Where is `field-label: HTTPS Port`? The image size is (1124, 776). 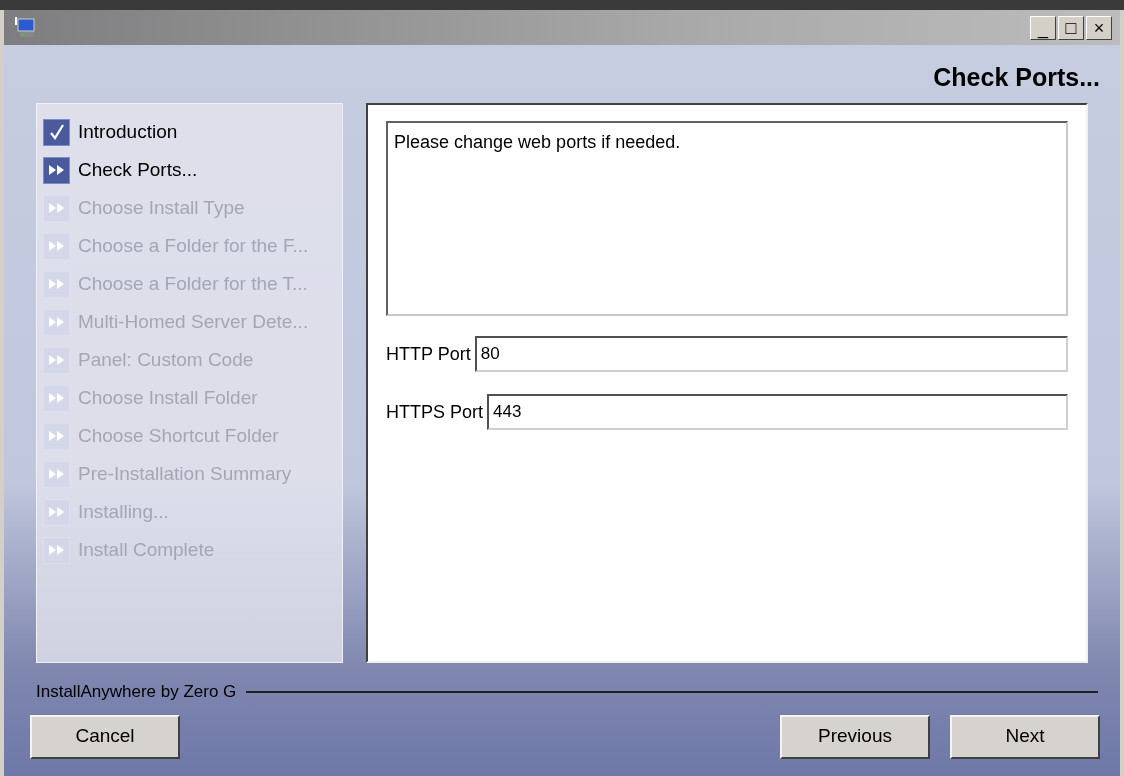 field-label: HTTPS Port is located at coordinates (434, 412).